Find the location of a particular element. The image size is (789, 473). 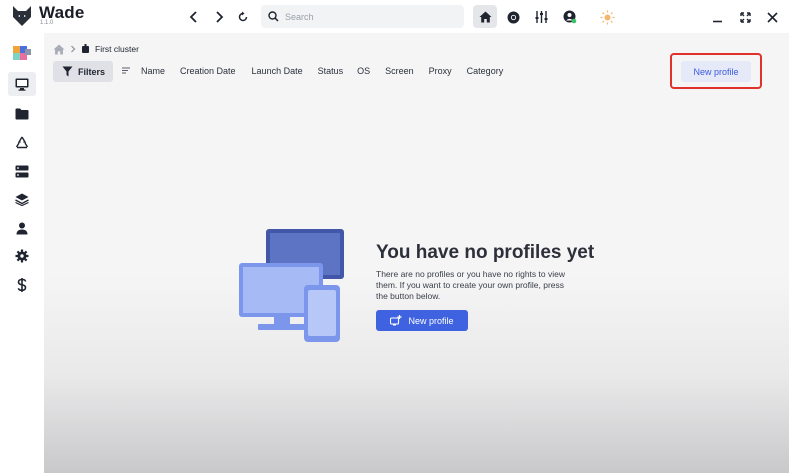

gear-icon is located at coordinates (22, 256).